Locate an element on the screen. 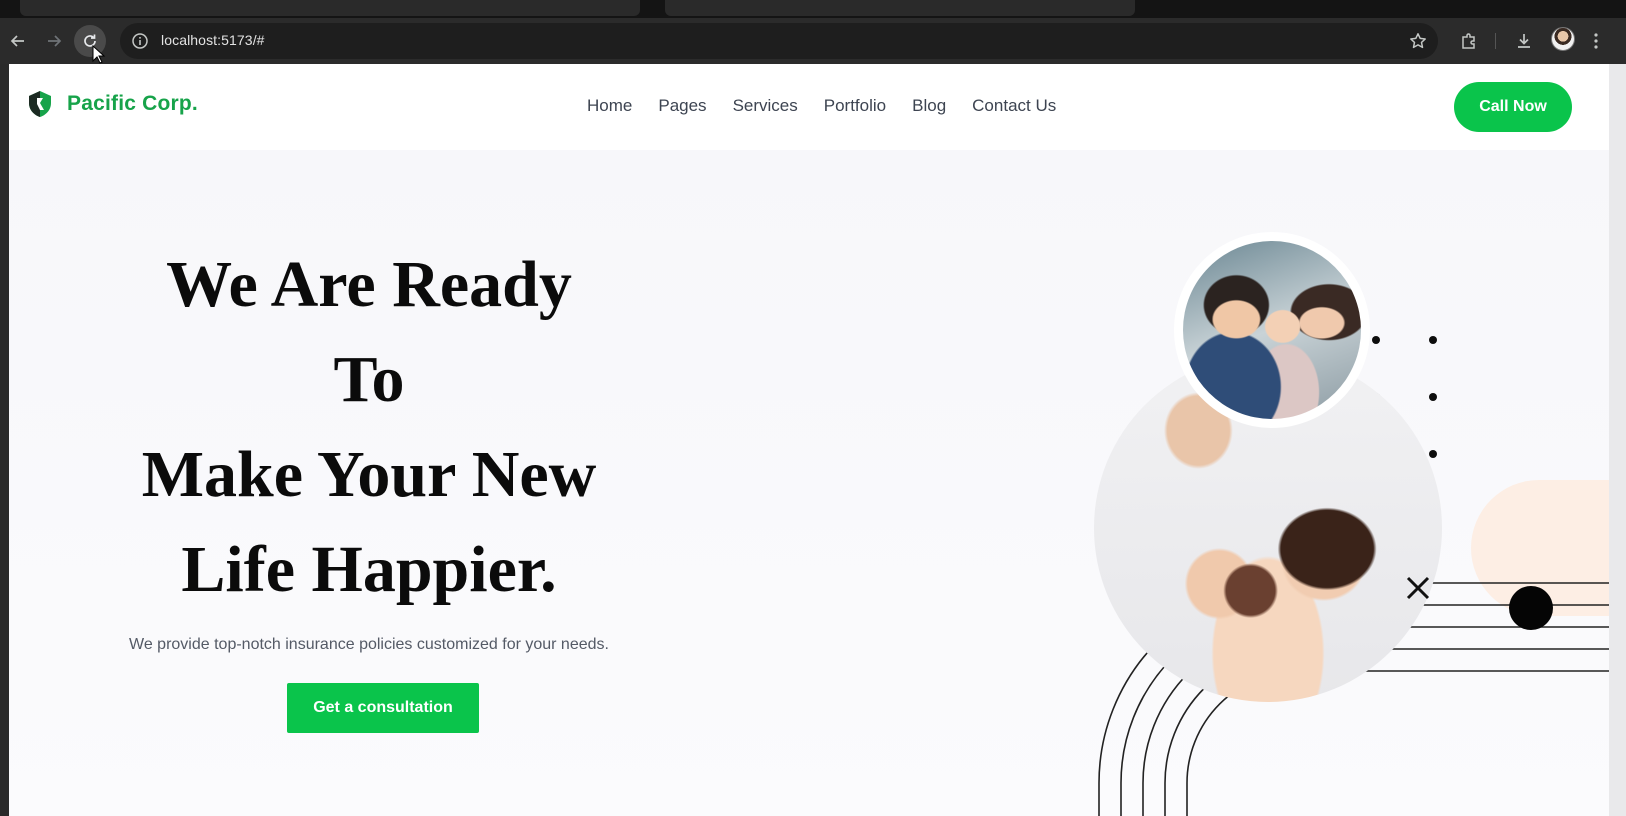 This screenshot has width=1626, height=816. brand-logo: Pacific Corp. is located at coordinates (112, 104).